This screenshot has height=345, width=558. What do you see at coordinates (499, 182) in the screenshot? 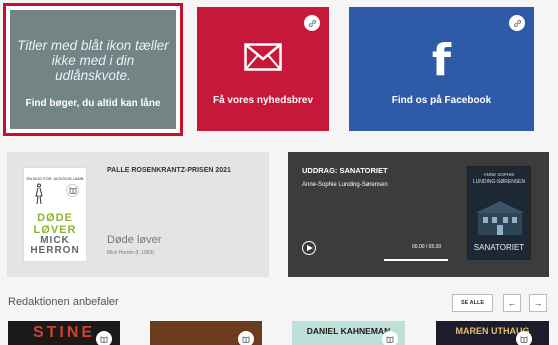
I see `cover-author-text-2: LUNDING-SØRENSEN` at bounding box center [499, 182].